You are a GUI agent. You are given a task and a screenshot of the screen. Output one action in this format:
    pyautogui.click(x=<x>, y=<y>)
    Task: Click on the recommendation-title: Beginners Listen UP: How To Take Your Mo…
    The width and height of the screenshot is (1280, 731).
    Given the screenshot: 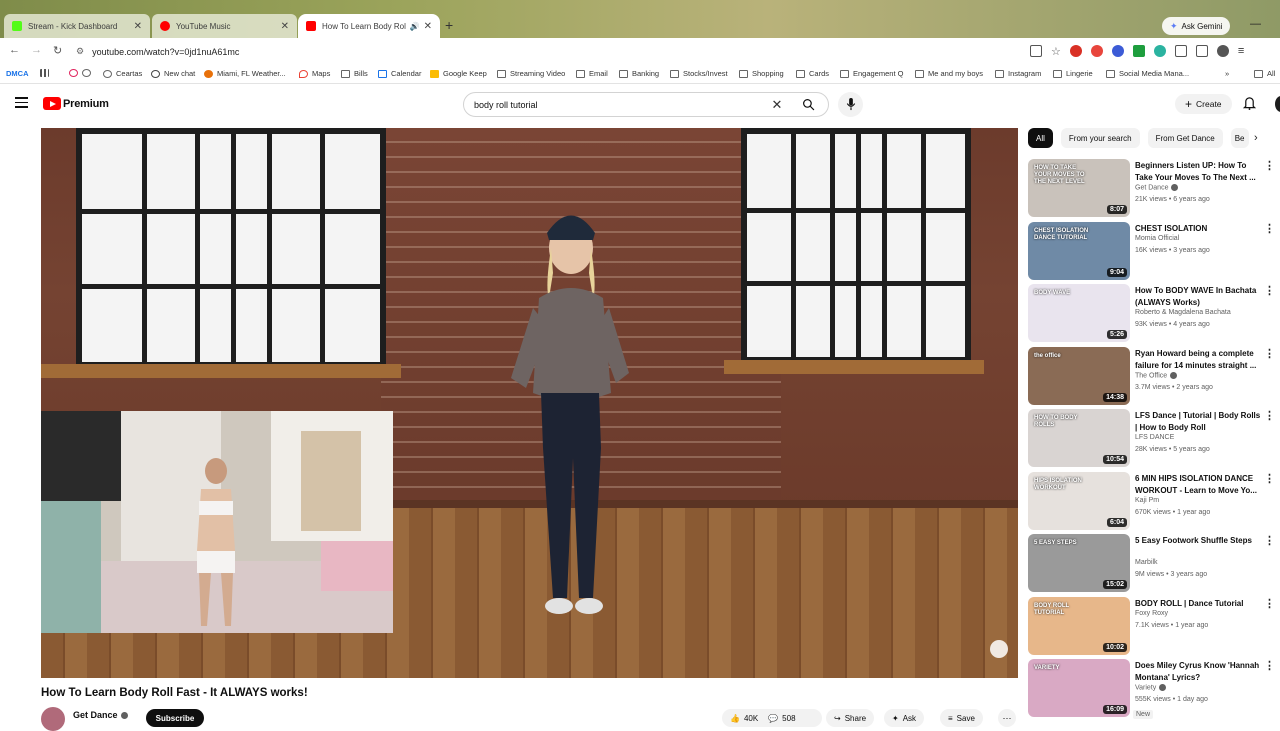 What is the action you would take?
    pyautogui.click(x=1199, y=172)
    